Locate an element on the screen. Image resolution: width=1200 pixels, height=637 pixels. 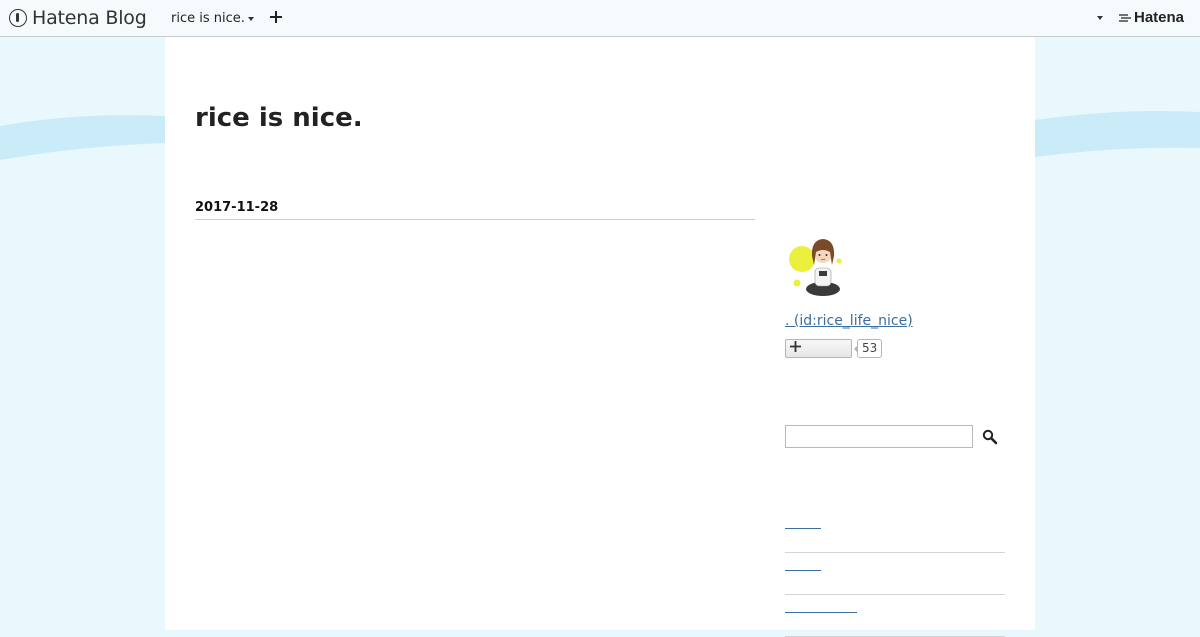
top-navbar: Hatena Blog rice is nice. Hatena is located at coordinates (600, 18).